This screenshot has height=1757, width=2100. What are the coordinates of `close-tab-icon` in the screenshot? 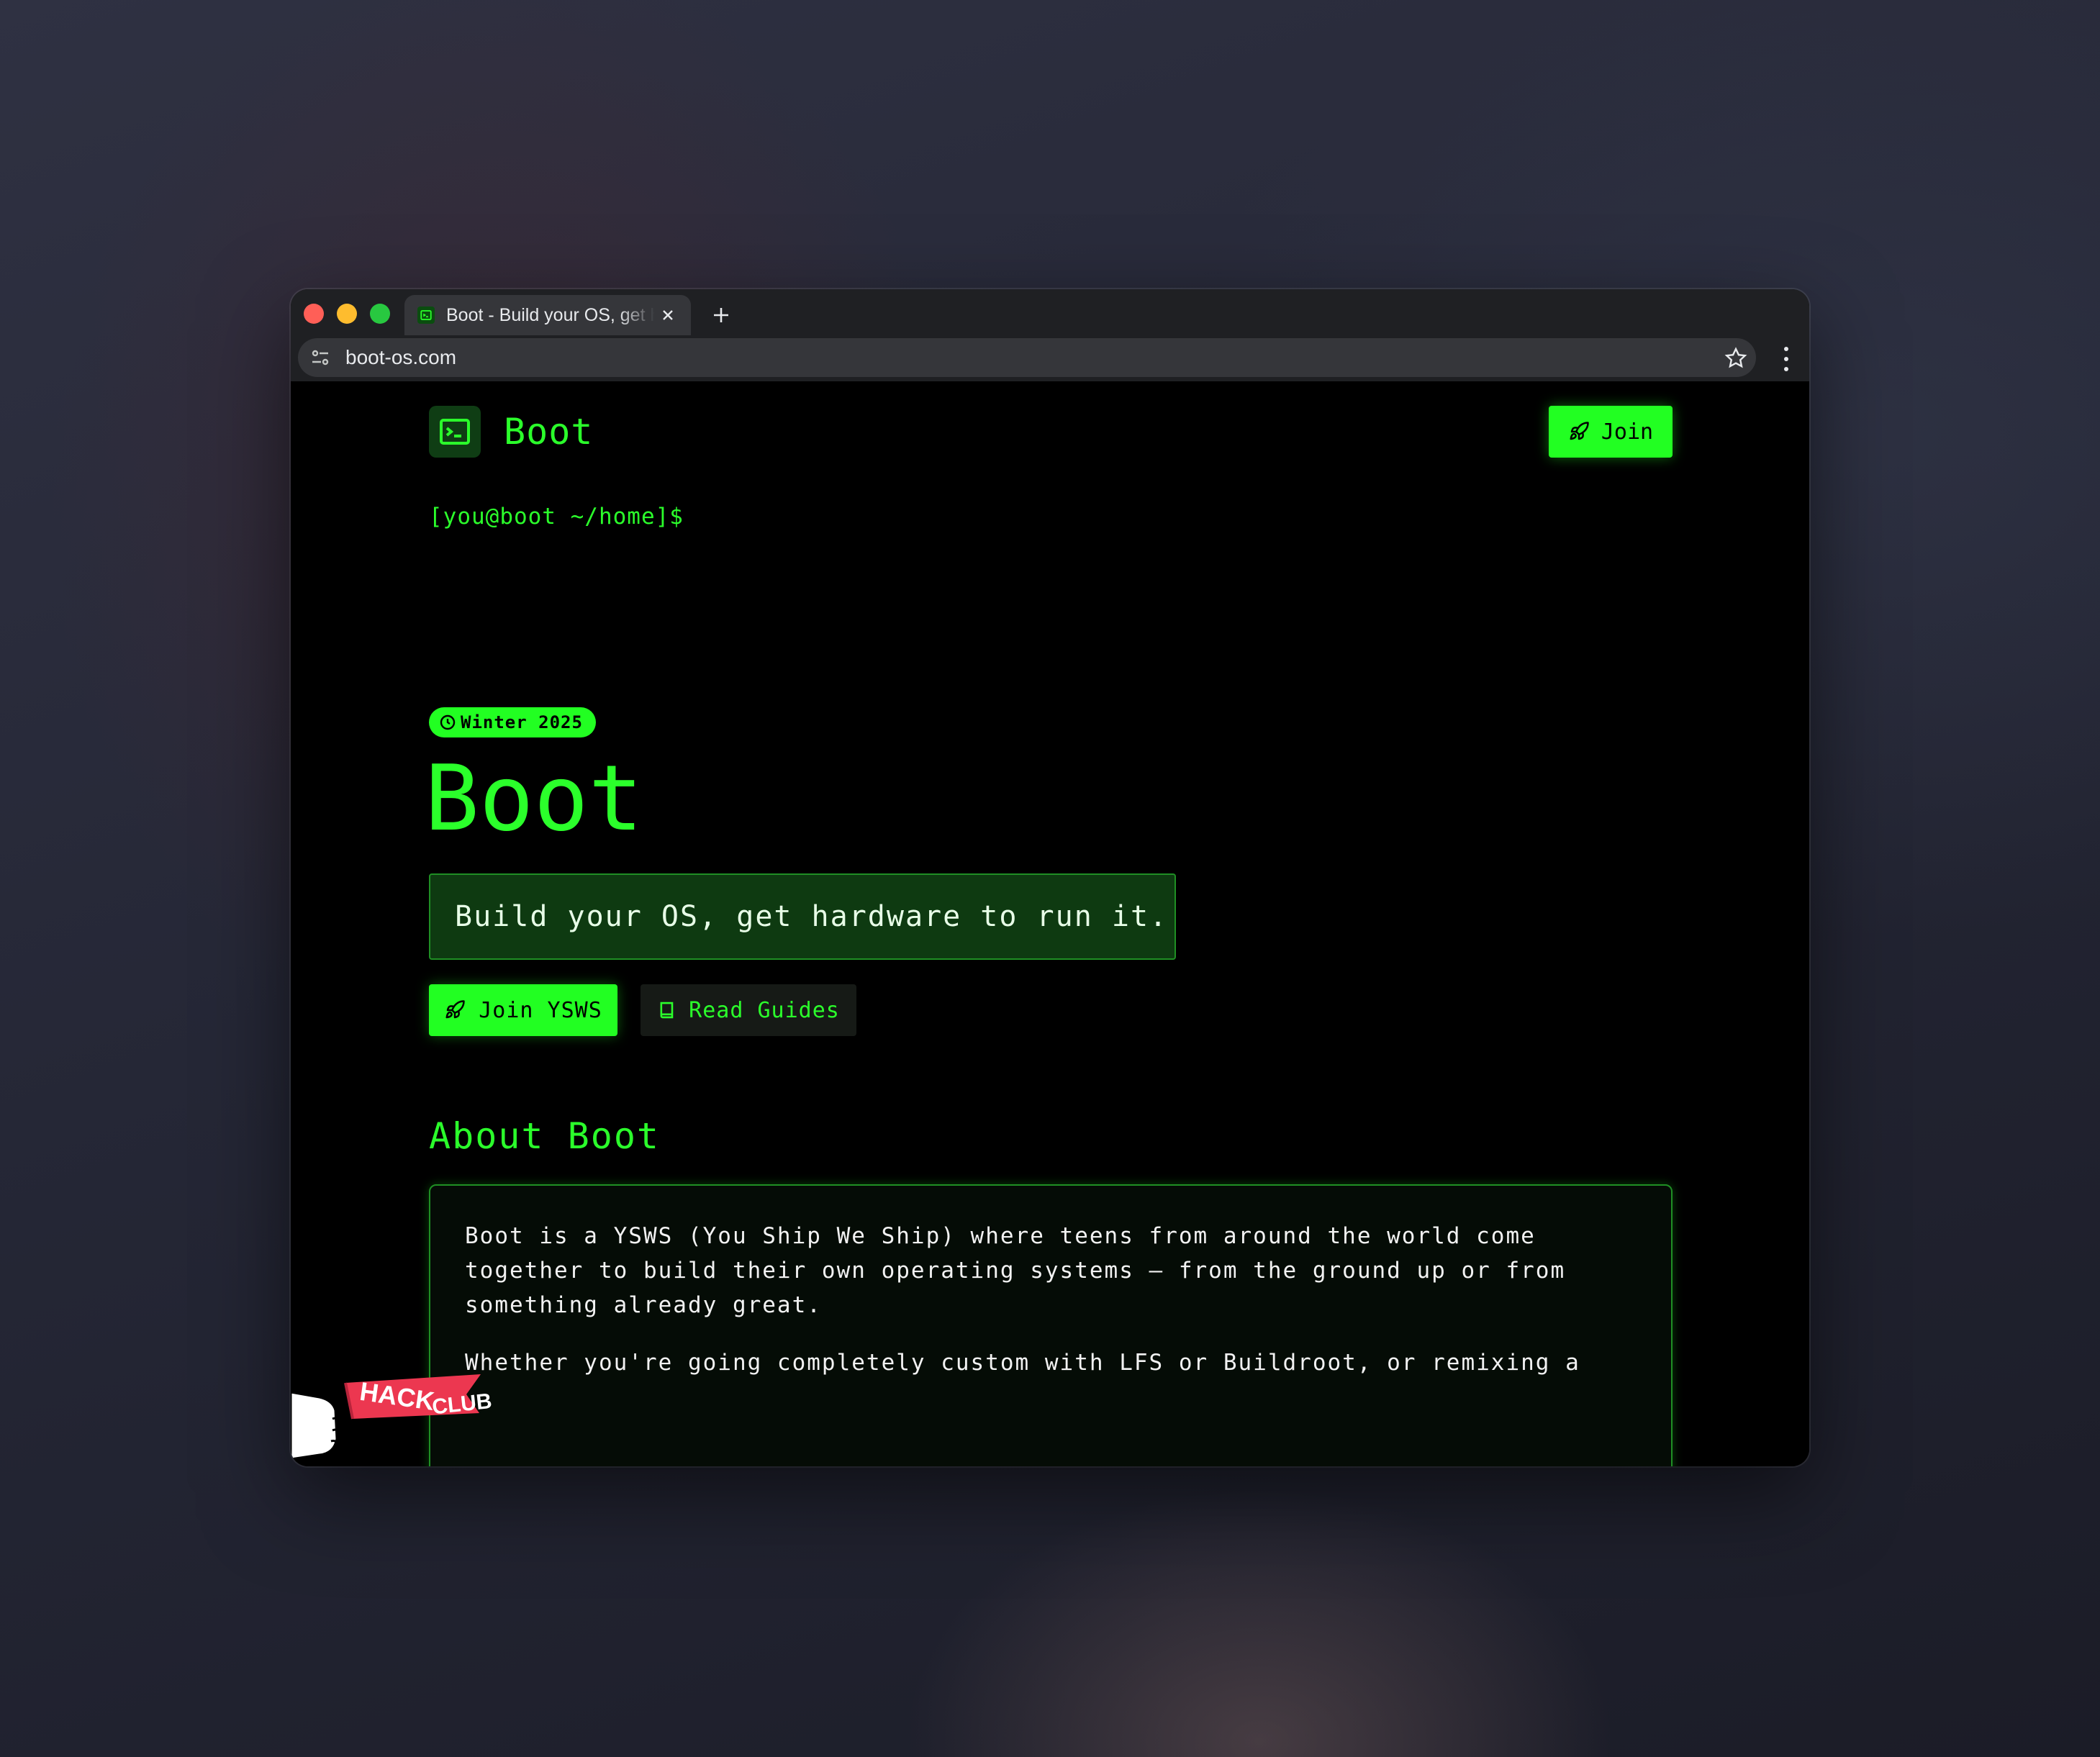 It's located at (668, 315).